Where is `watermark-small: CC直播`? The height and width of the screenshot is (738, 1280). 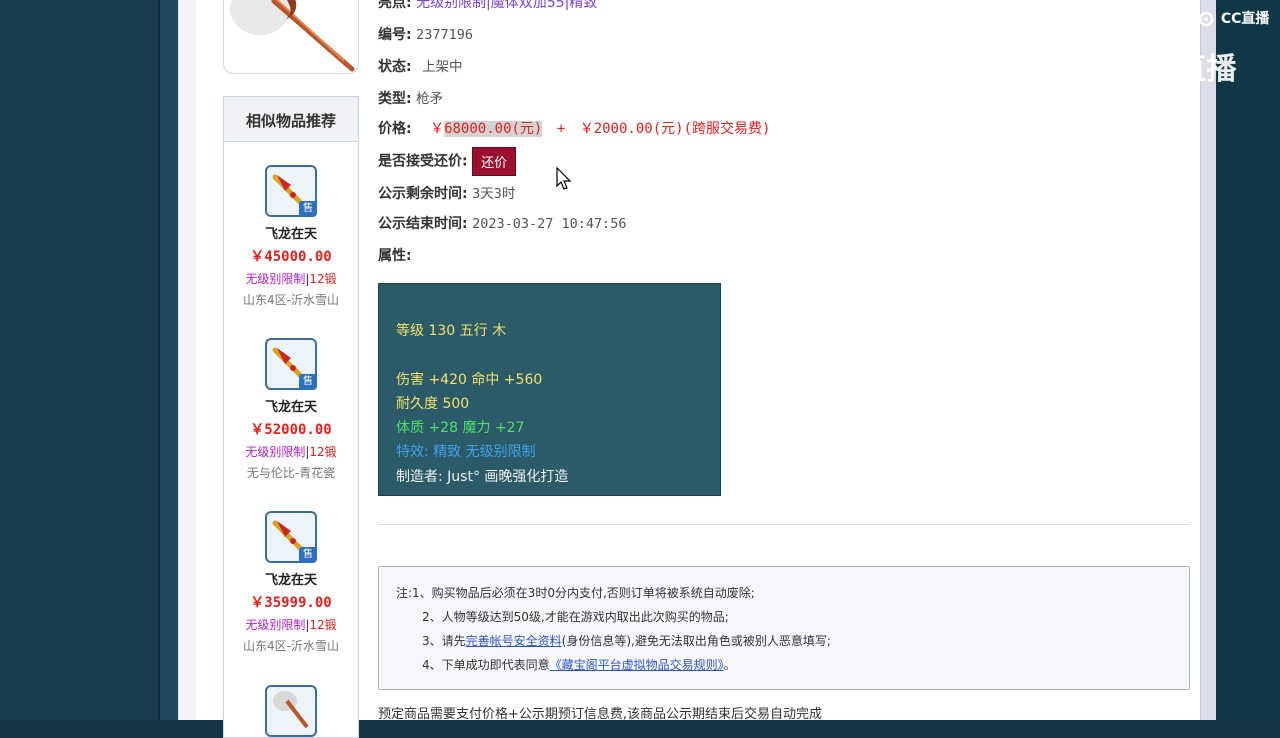
watermark-small: CC直播 is located at coordinates (1233, 18).